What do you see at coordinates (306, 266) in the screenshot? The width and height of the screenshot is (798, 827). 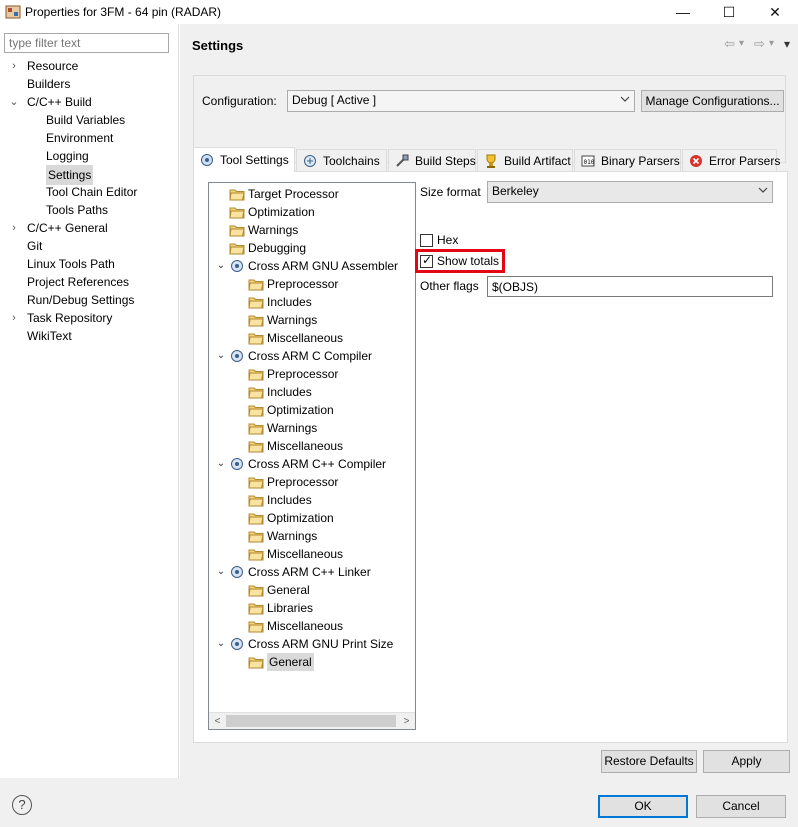 I see `tool-tree-node: ⌄ Cross ARM GNU Assembler` at bounding box center [306, 266].